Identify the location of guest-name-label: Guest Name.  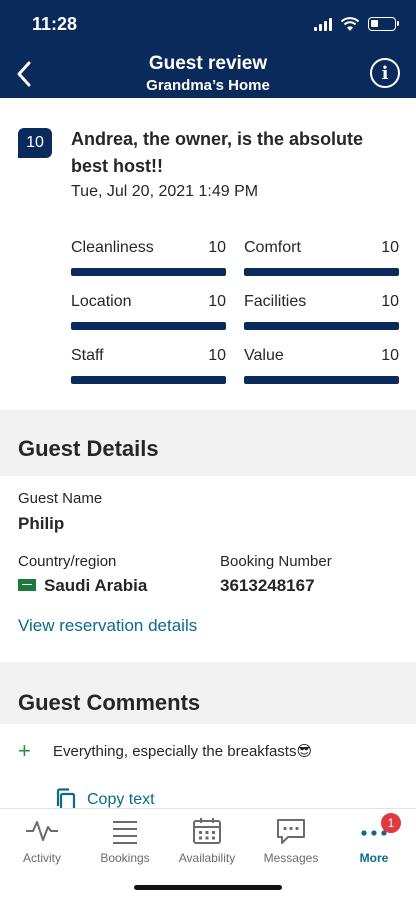
(60, 498).